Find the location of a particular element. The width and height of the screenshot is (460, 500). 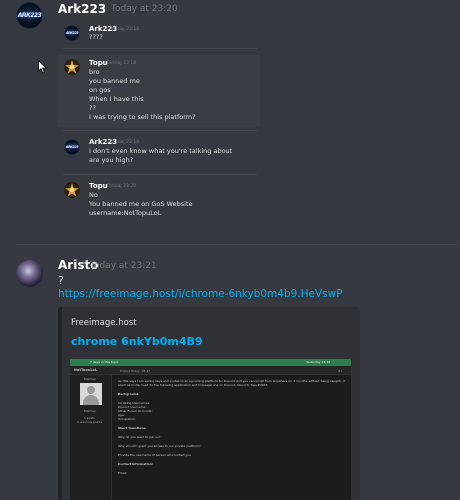

quoted-line: are you high? is located at coordinates (111, 160).